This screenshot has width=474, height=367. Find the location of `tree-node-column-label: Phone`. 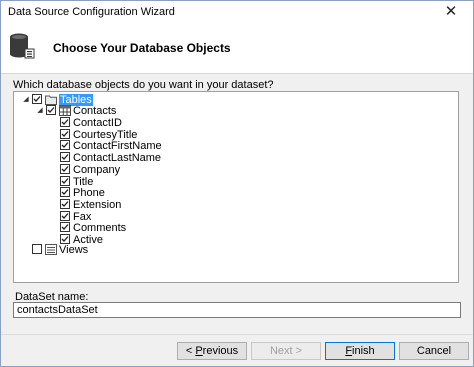

tree-node-column-label: Phone is located at coordinates (89, 193).